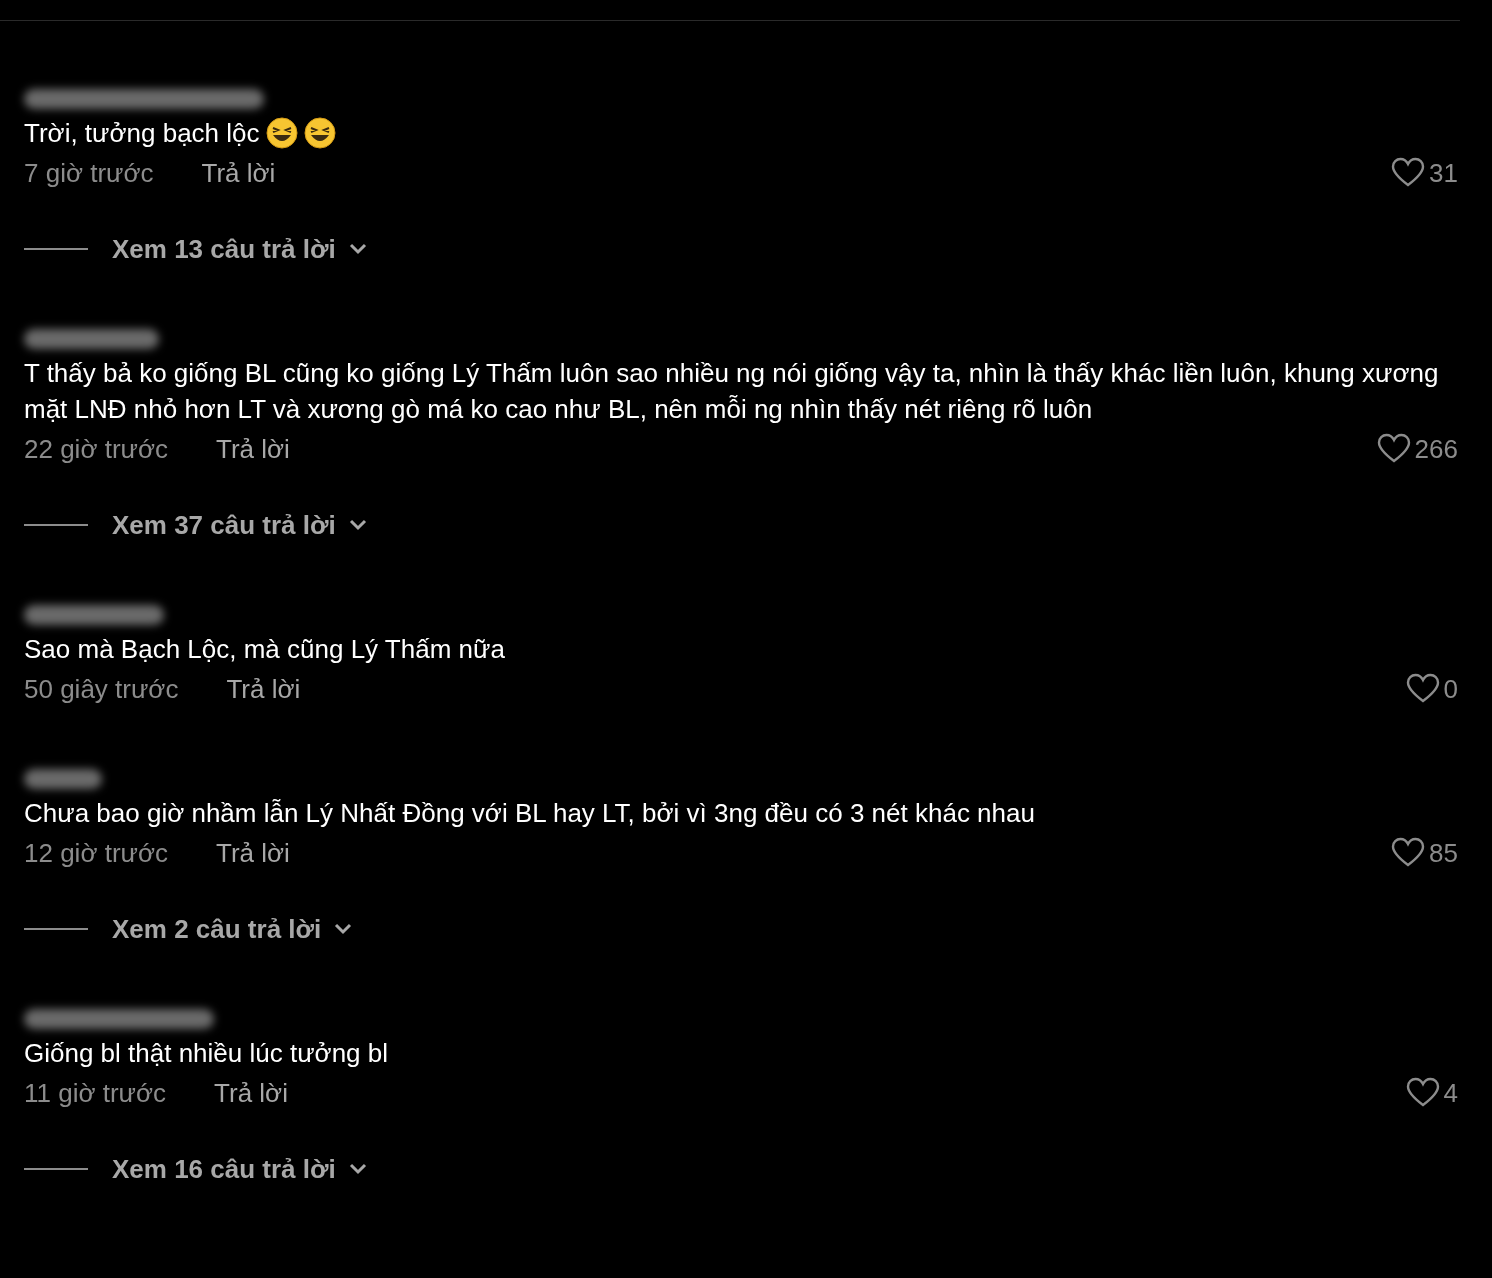 The image size is (1492, 1278). Describe the element at coordinates (96, 853) in the screenshot. I see `comment-time: 12 giờ trước` at that location.